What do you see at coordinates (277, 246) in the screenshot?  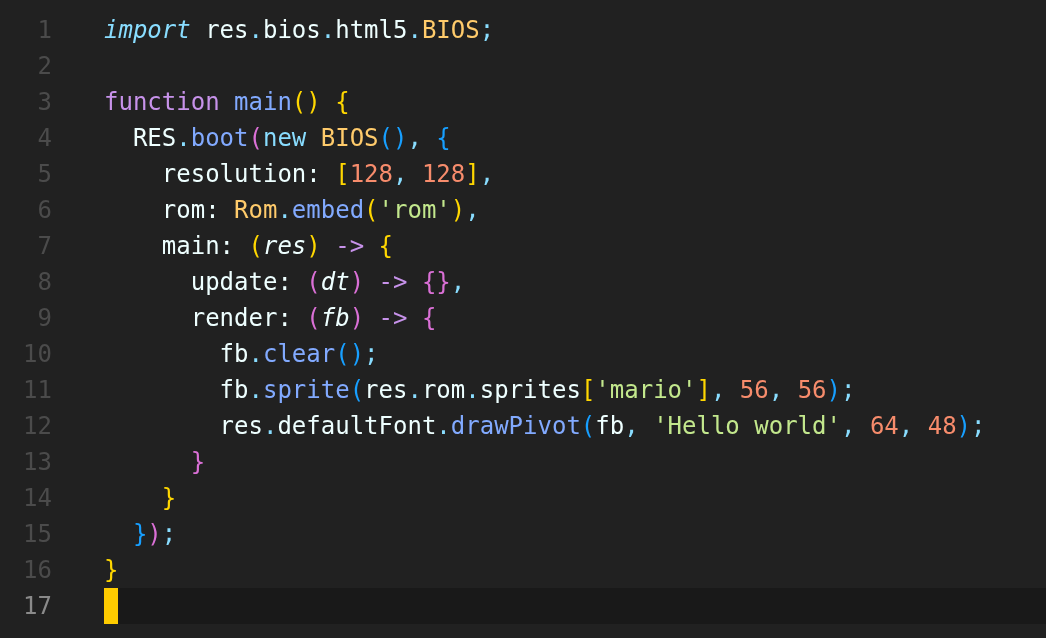 I see `code-line: main: (res) -> {` at bounding box center [277, 246].